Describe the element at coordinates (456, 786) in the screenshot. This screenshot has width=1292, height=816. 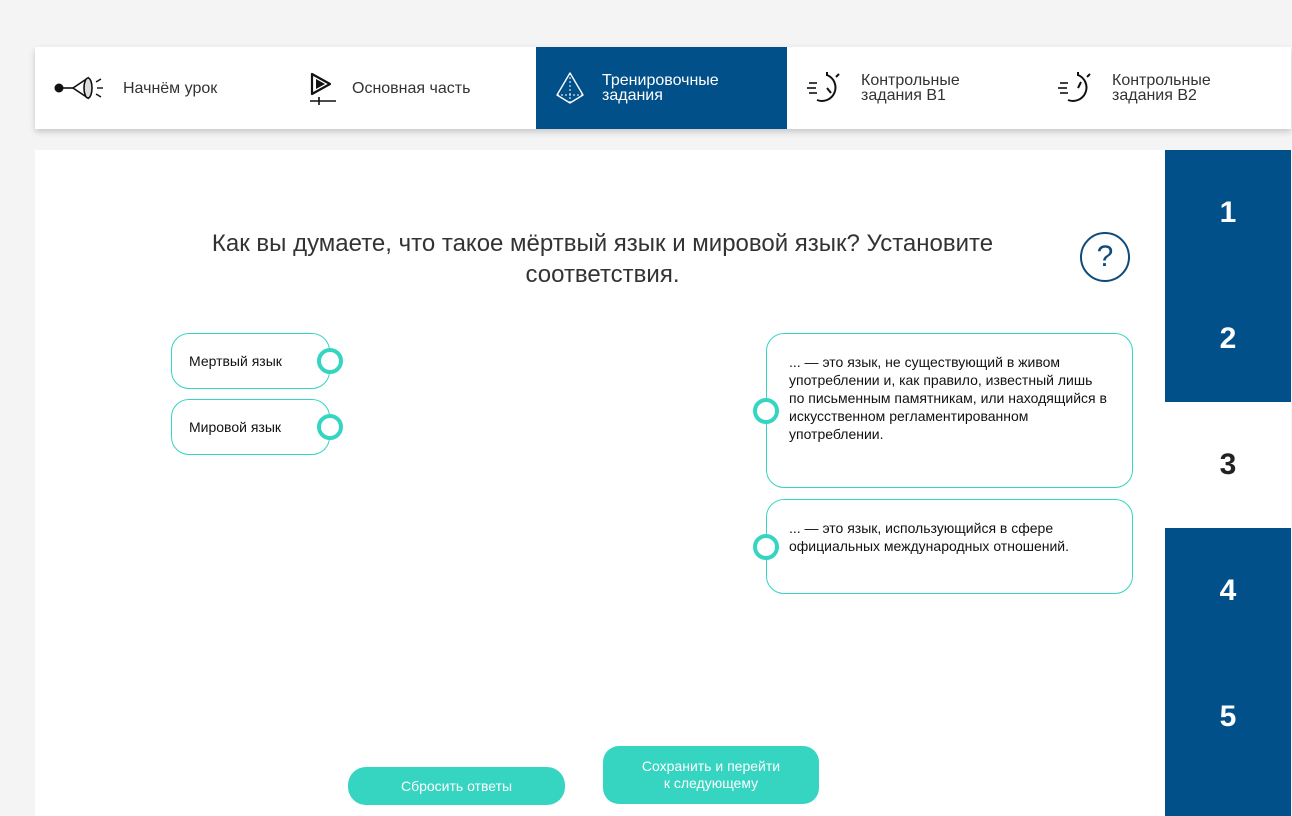
I see `reset-answers-button: Сбросить ответы` at that location.